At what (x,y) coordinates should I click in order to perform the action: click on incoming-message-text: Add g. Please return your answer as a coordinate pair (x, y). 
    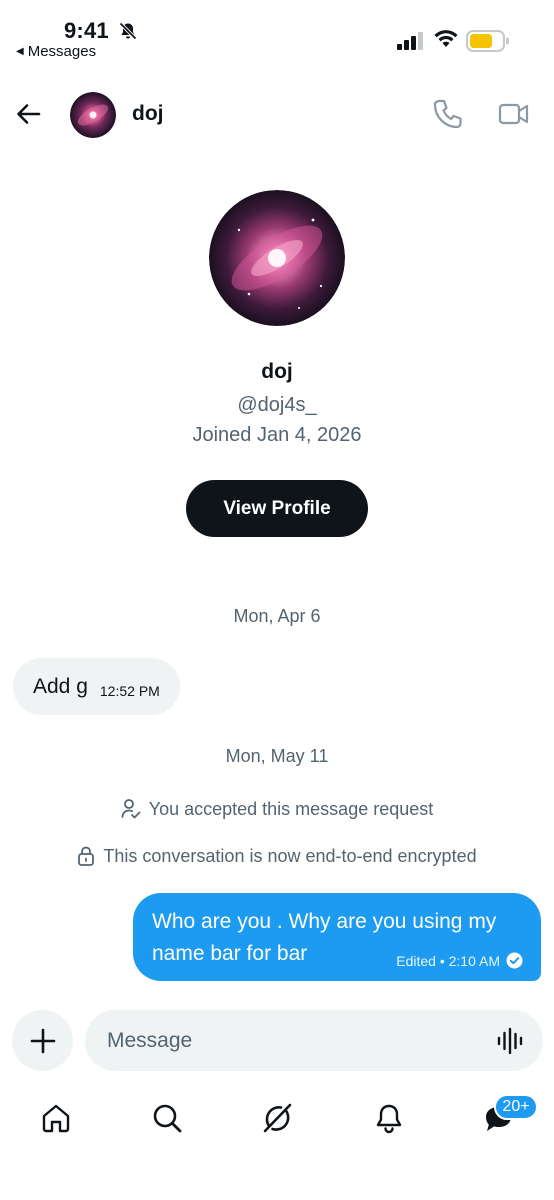
    Looking at the image, I should click on (60, 686).